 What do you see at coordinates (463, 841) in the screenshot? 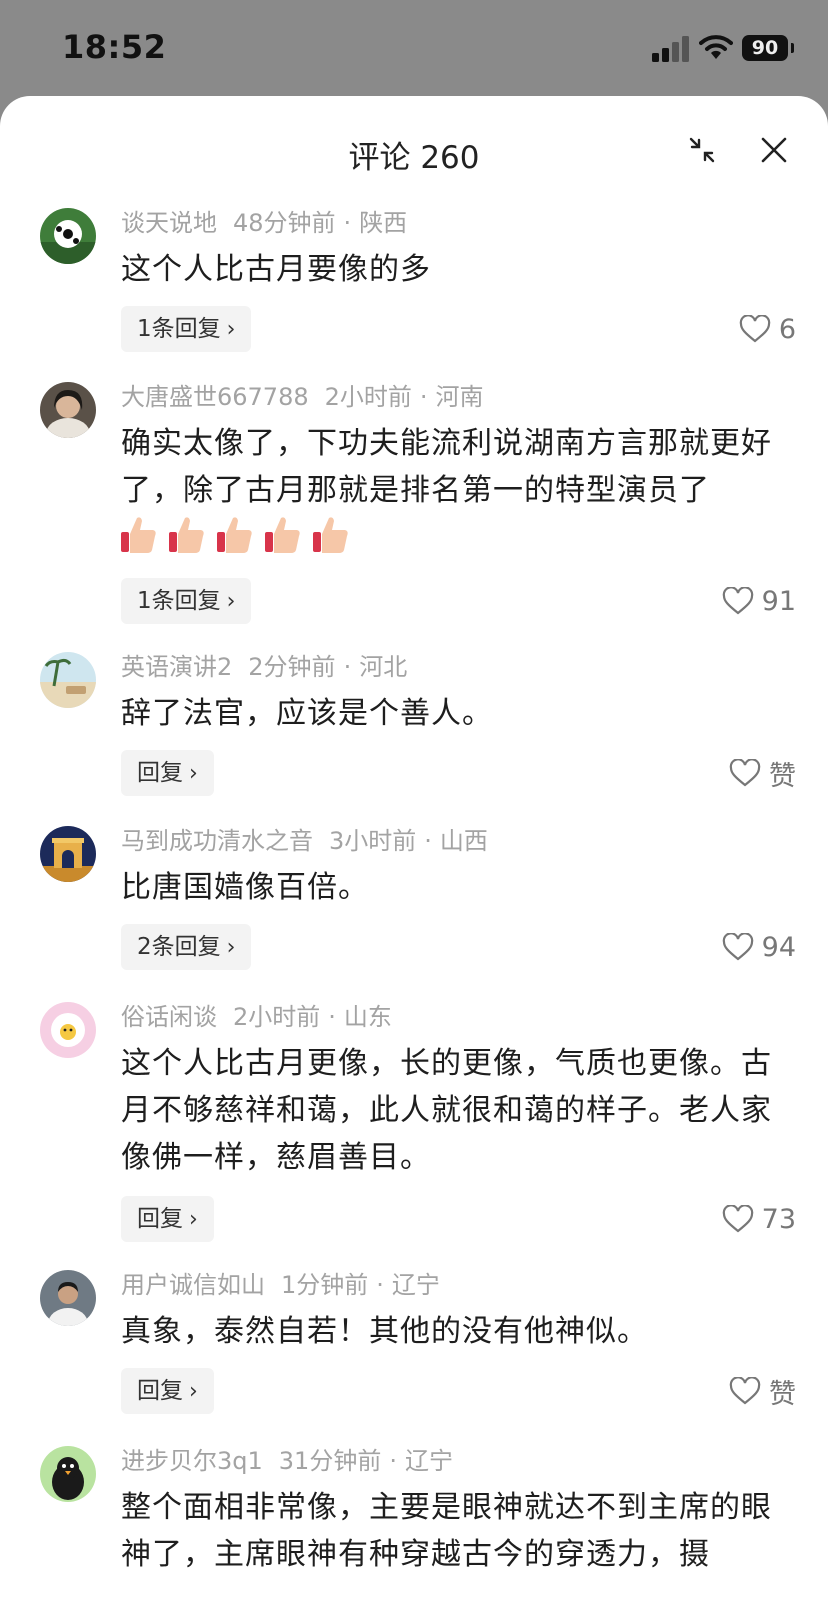
I see `region: 山西` at bounding box center [463, 841].